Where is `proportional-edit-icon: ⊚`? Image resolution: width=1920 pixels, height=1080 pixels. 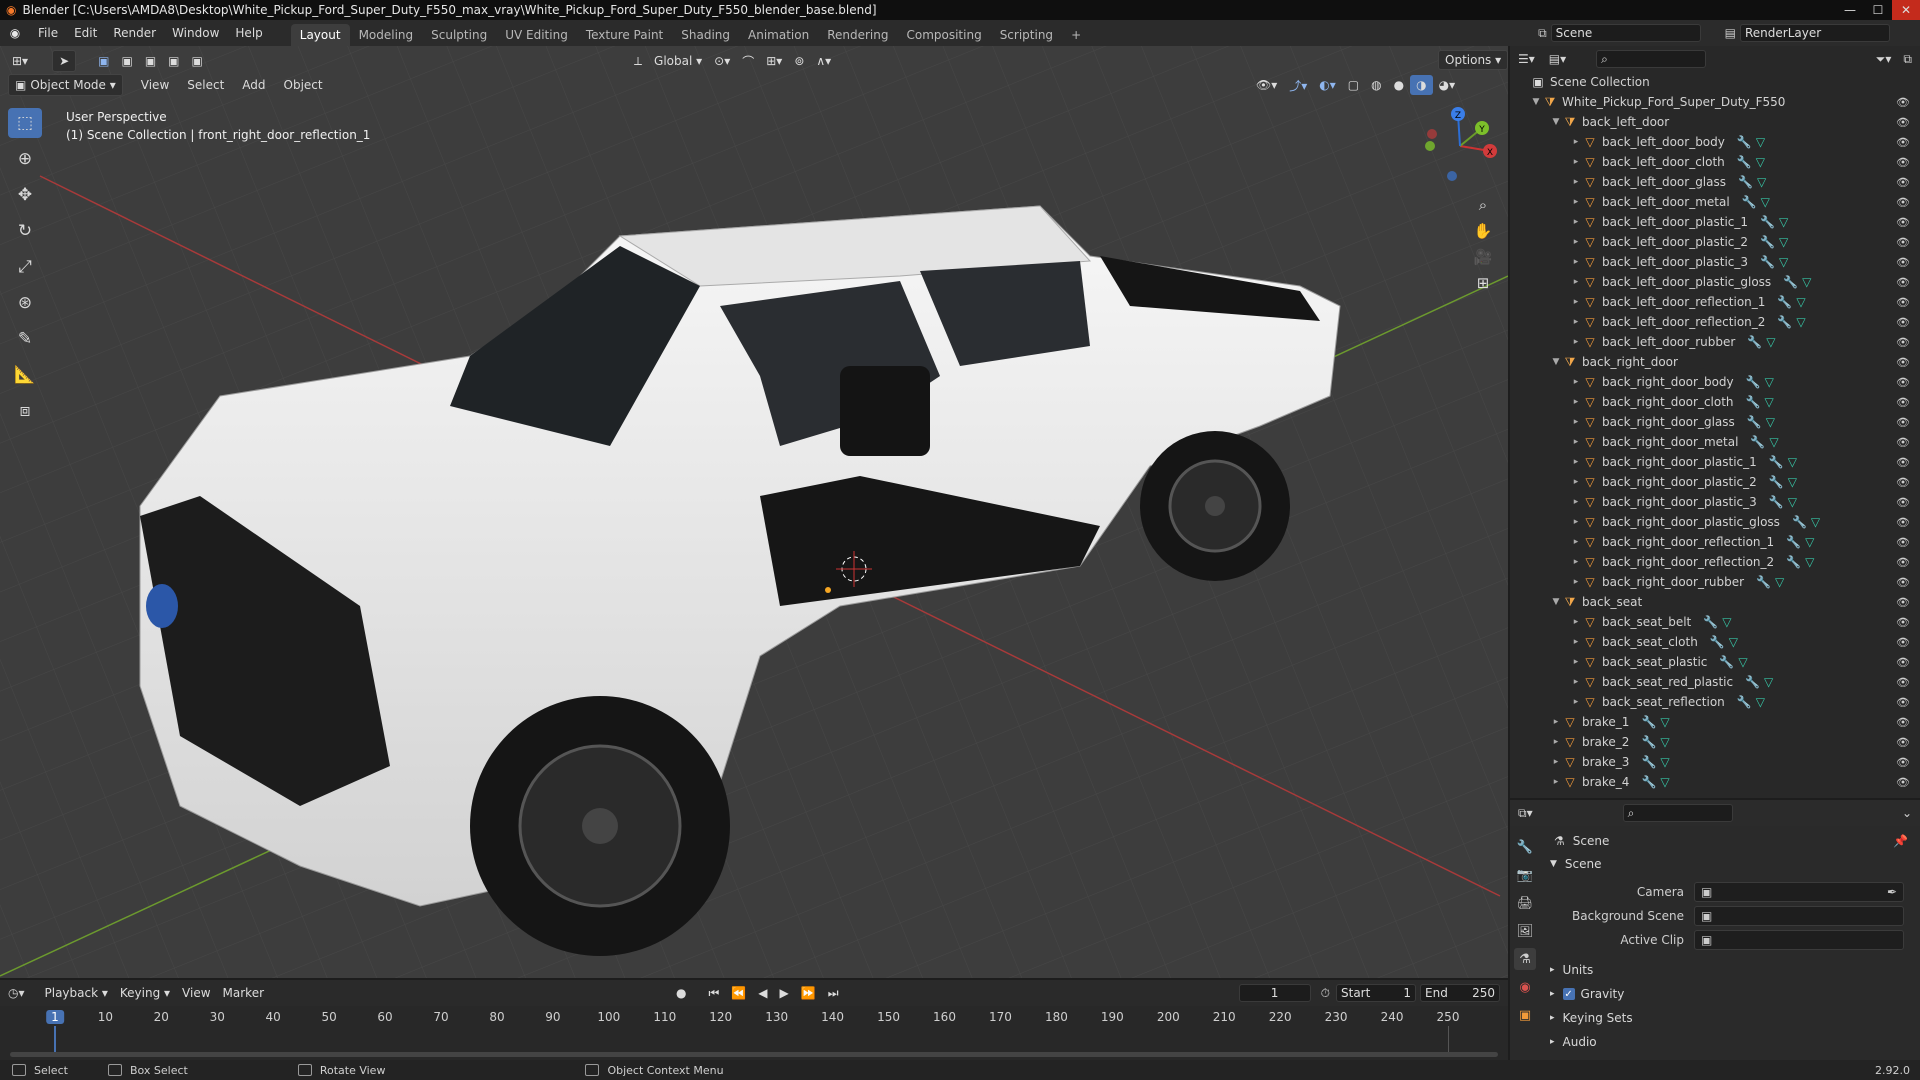 proportional-edit-icon: ⊚ is located at coordinates (799, 61).